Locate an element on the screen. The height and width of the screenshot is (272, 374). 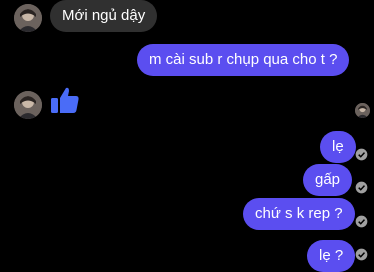
outgoing-message-bubble: chứ s k rep ? is located at coordinates (299, 214).